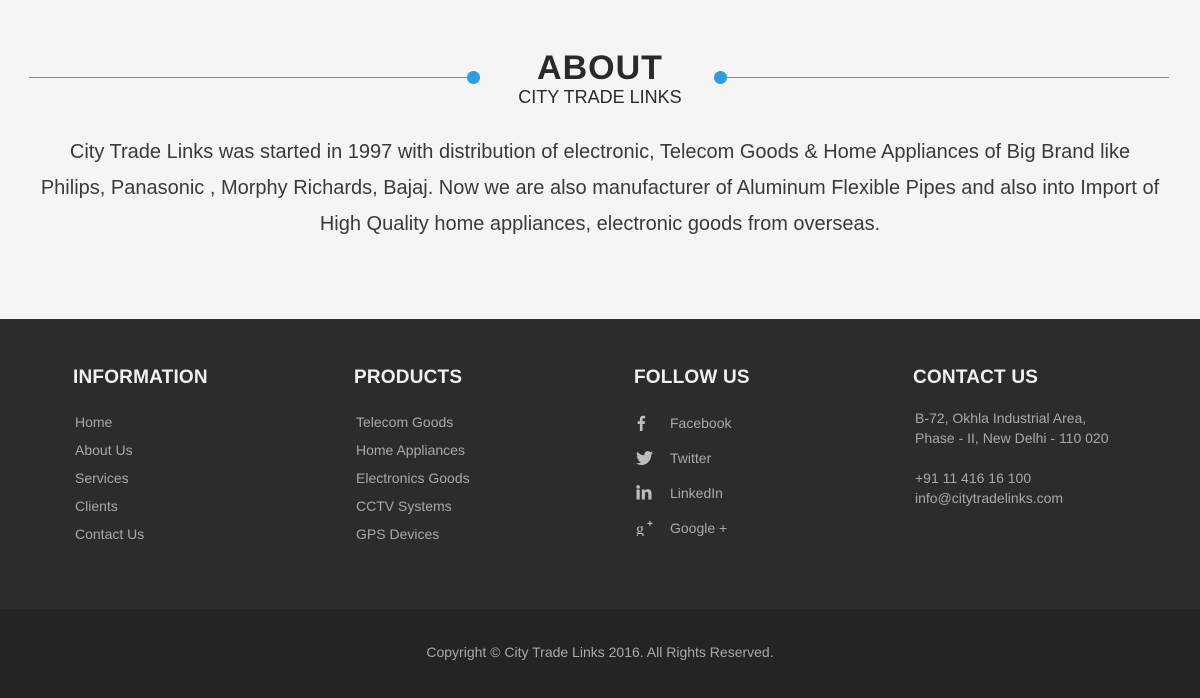  Describe the element at coordinates (141, 511) in the screenshot. I see `footer-link-clients: Clients` at that location.